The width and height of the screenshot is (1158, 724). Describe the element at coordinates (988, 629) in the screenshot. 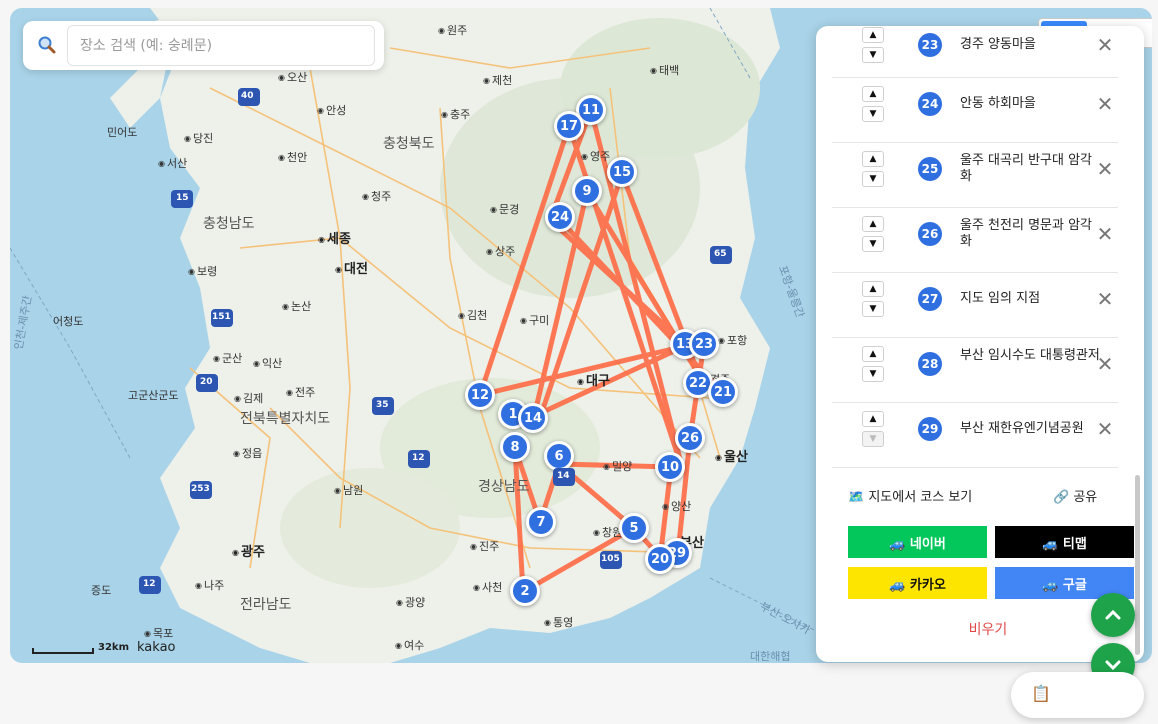

I see `clear-button: 비우기` at that location.